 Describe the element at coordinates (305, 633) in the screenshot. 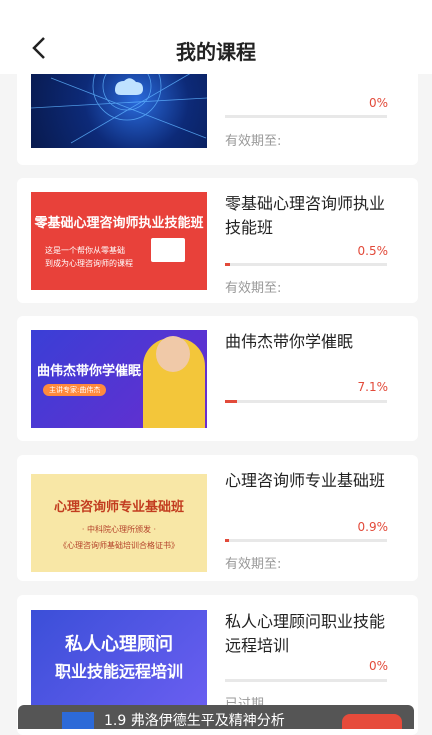

I see `course-title: 私人心理顾问职业技能远程培训` at that location.